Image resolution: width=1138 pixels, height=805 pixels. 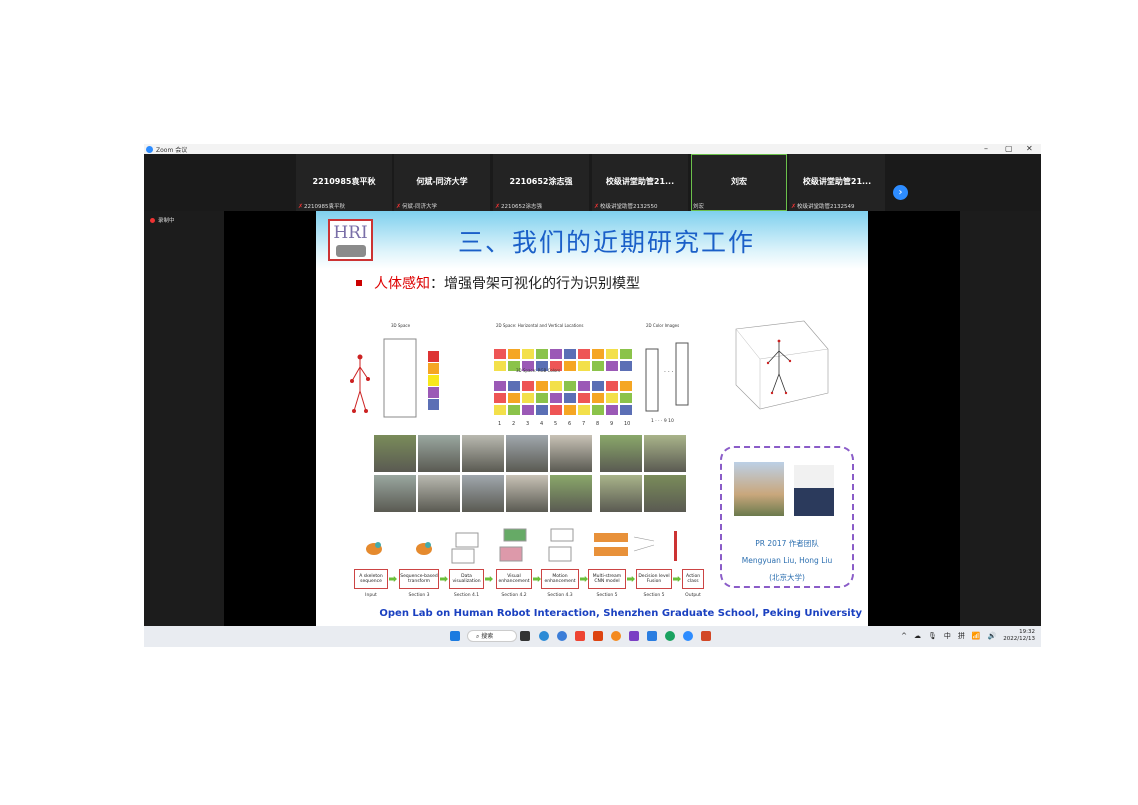 What do you see at coordinates (592, 636) in the screenshot?
I see `windows-taskbar: ⌕ 搜索 ^ ☁ 🎙 中 拼 📶 🔊 19:32 2022/12/13` at bounding box center [592, 636].